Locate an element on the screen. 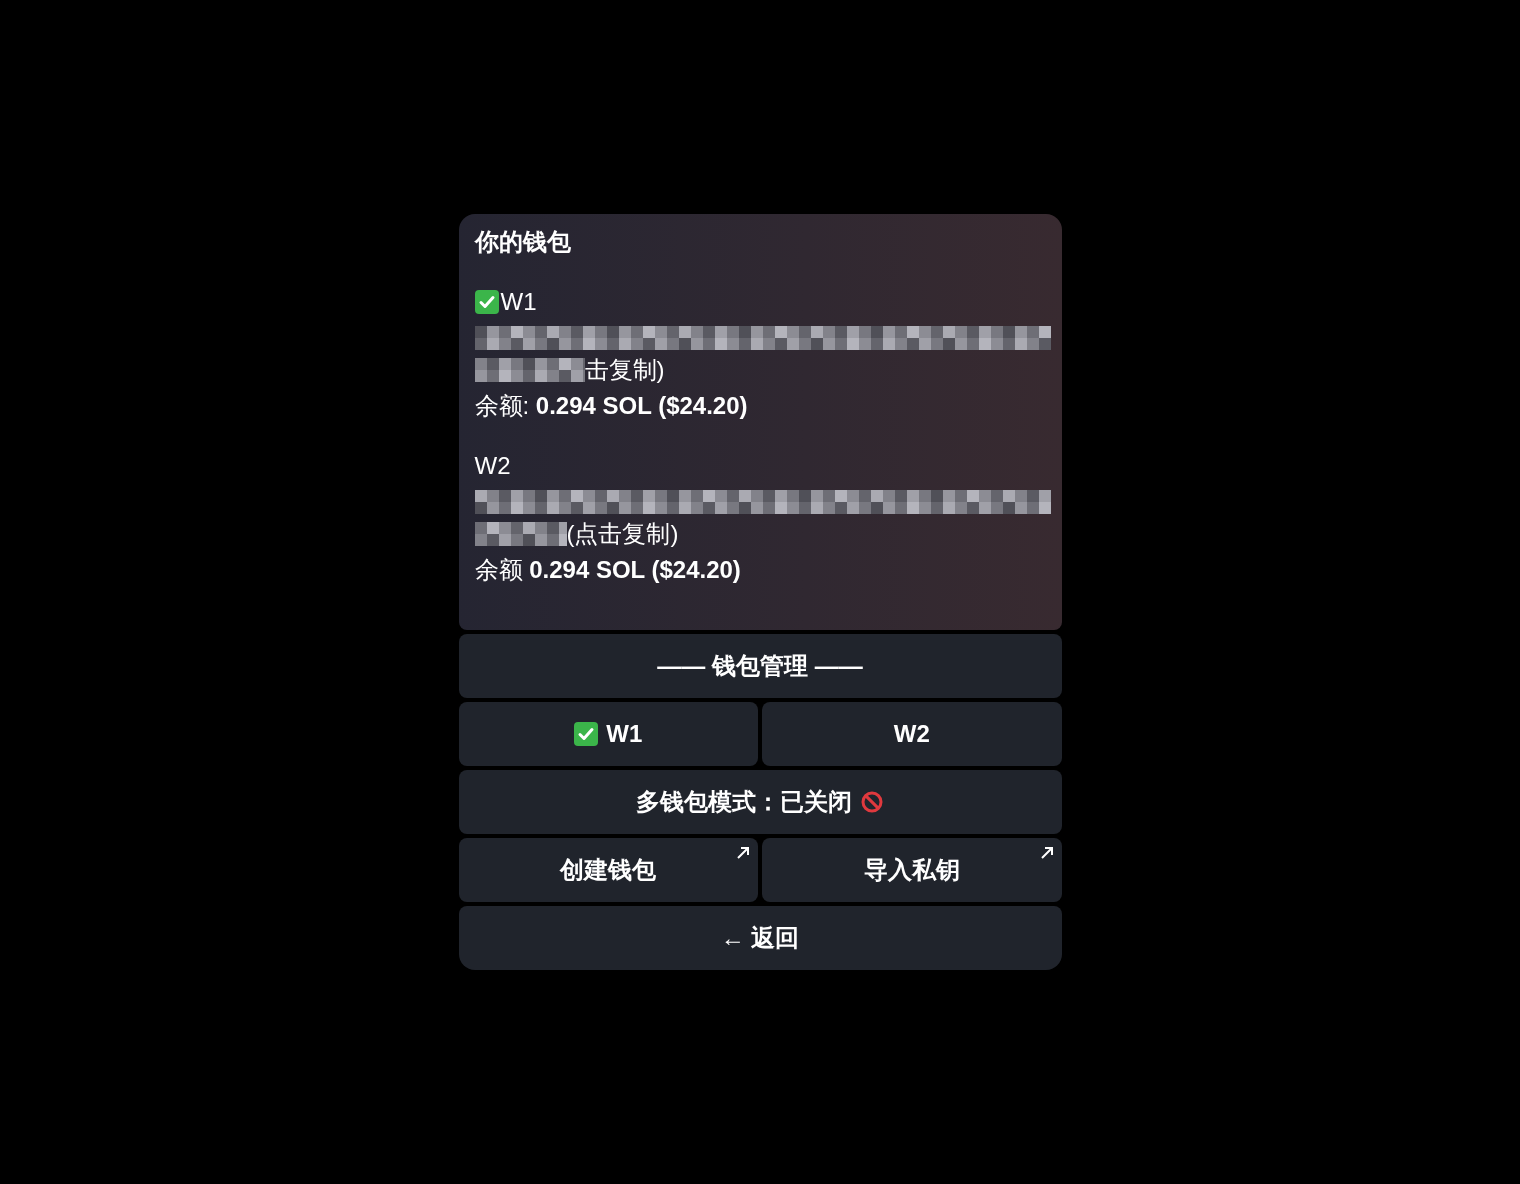 This screenshot has height=1184, width=1520. wallet-balance: 余额: 0.294 SOL ($24.20) is located at coordinates (611, 406).